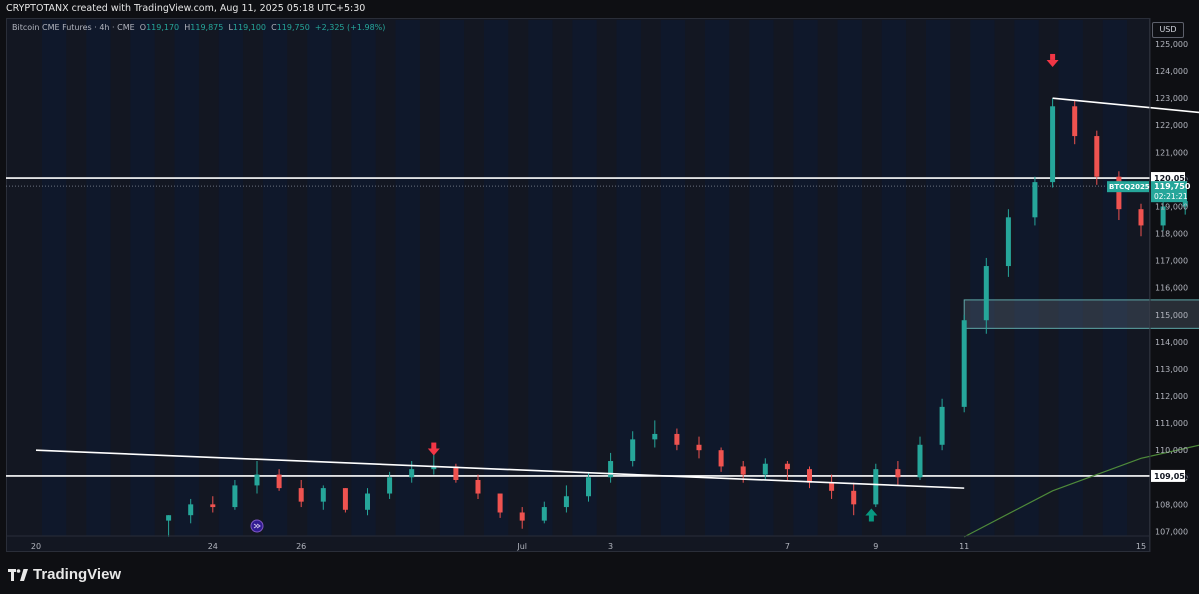 This screenshot has height=594, width=1199. What do you see at coordinates (1171, 450) in the screenshot?
I see `price-tick-label: 110,000` at bounding box center [1171, 450].